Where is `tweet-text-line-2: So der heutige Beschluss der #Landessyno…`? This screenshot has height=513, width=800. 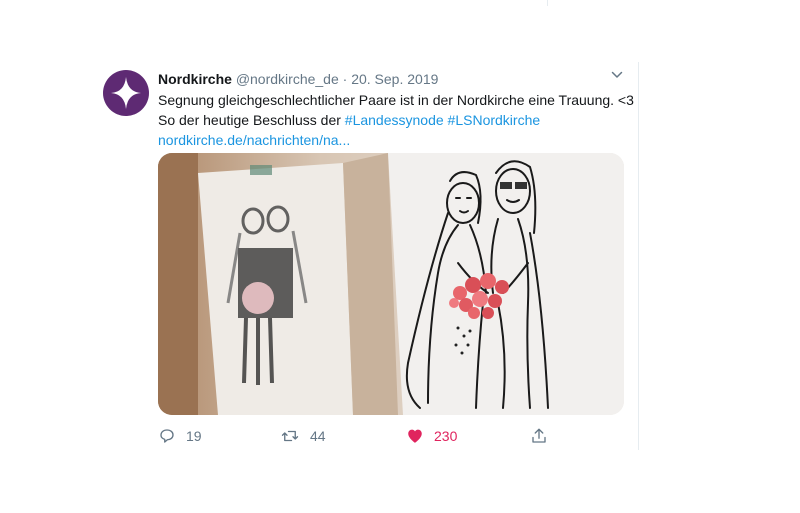 tweet-text-line-2: So der heutige Beschluss der #Landessyno… is located at coordinates (393, 120).